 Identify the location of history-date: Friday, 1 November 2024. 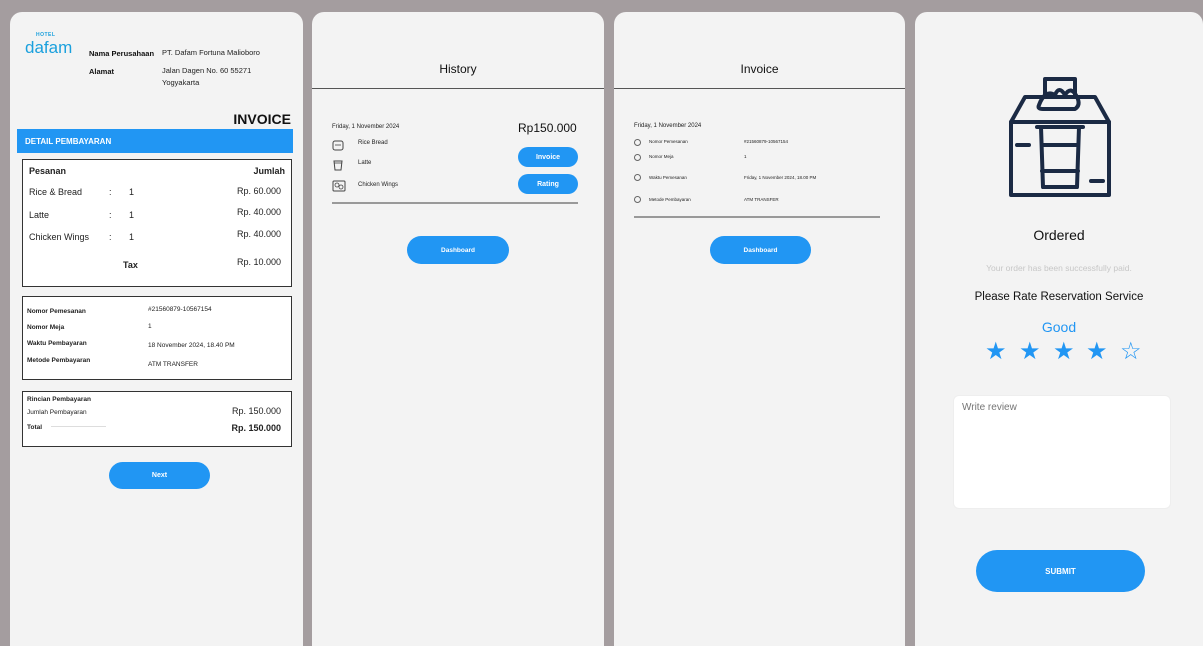
(366, 127).